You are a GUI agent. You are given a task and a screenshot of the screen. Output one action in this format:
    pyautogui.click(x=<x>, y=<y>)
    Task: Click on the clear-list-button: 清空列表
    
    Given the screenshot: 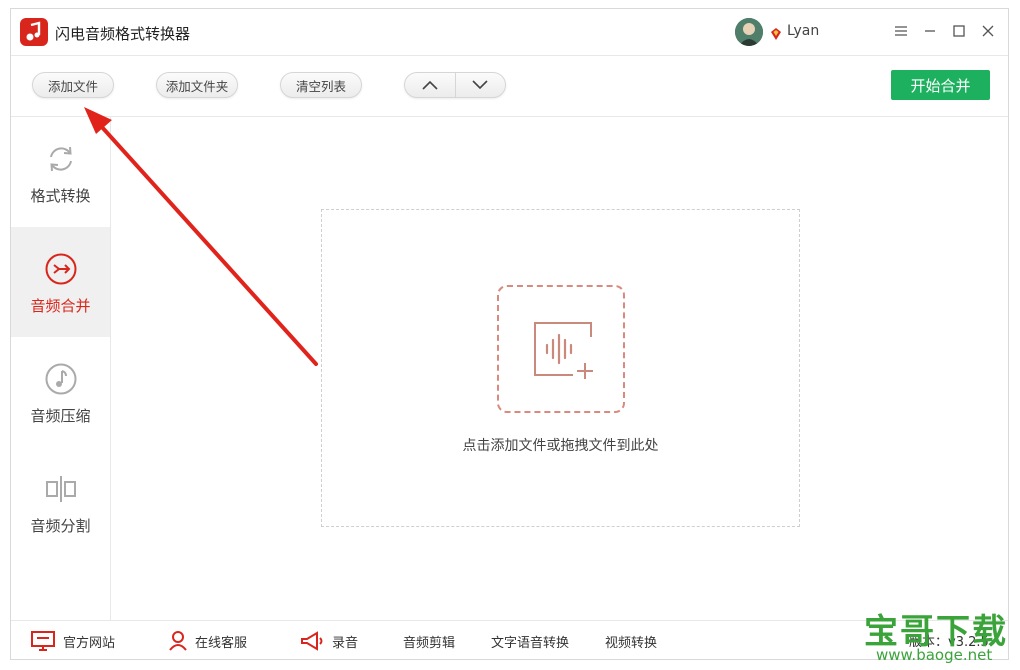 What is the action you would take?
    pyautogui.click(x=321, y=85)
    